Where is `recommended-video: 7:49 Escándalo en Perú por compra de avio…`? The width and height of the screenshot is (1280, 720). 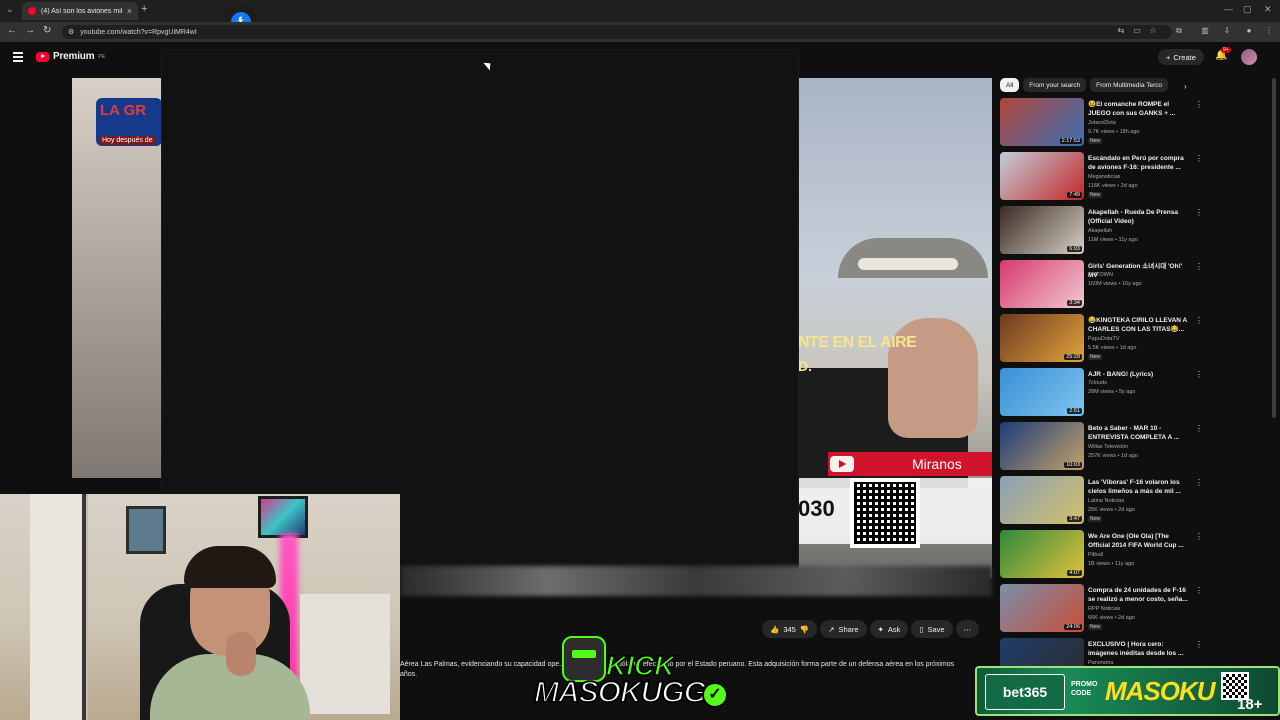 recommended-video: 7:49 Escándalo en Perú por compra de avio… is located at coordinates (1101, 177).